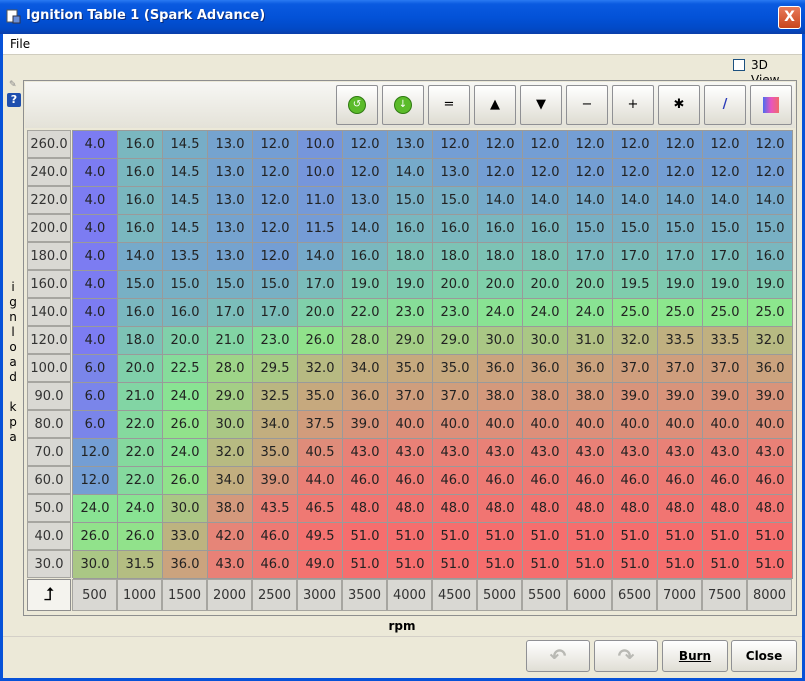 The image size is (805, 681). What do you see at coordinates (320, 509) in the screenshot?
I see `table-cell: 46.5` at bounding box center [320, 509].